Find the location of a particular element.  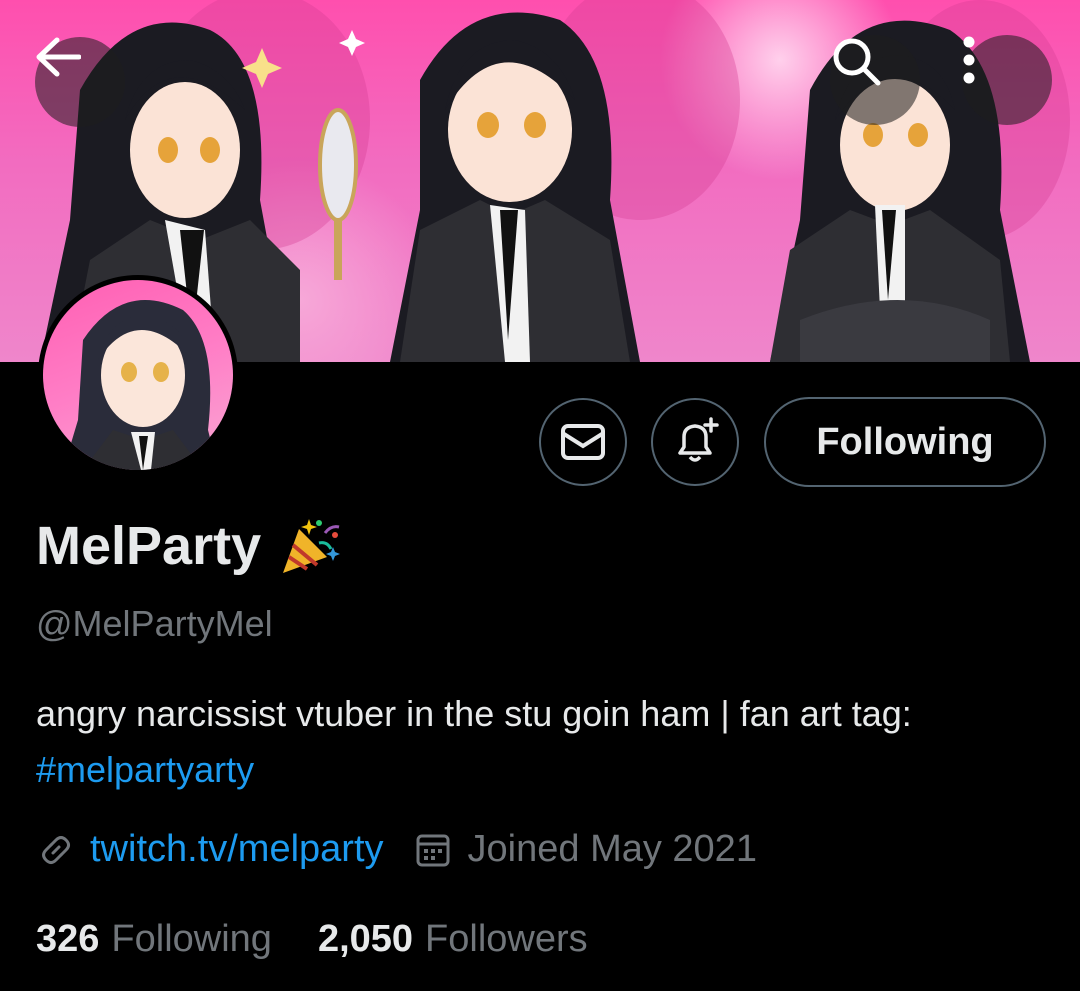

party-popper-icon is located at coordinates (312, 546).